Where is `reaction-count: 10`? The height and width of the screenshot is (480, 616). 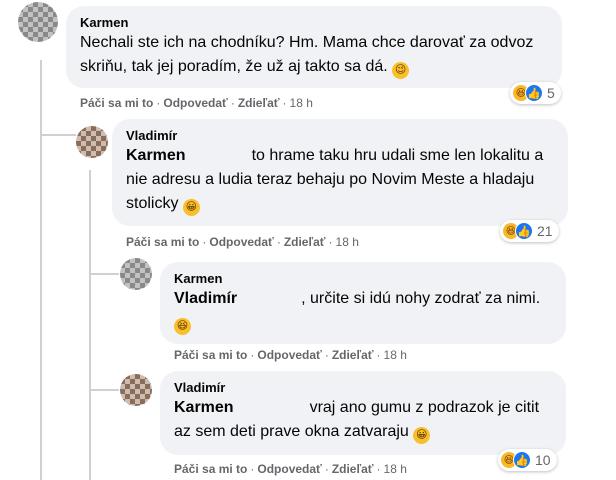 reaction-count: 10 is located at coordinates (543, 460).